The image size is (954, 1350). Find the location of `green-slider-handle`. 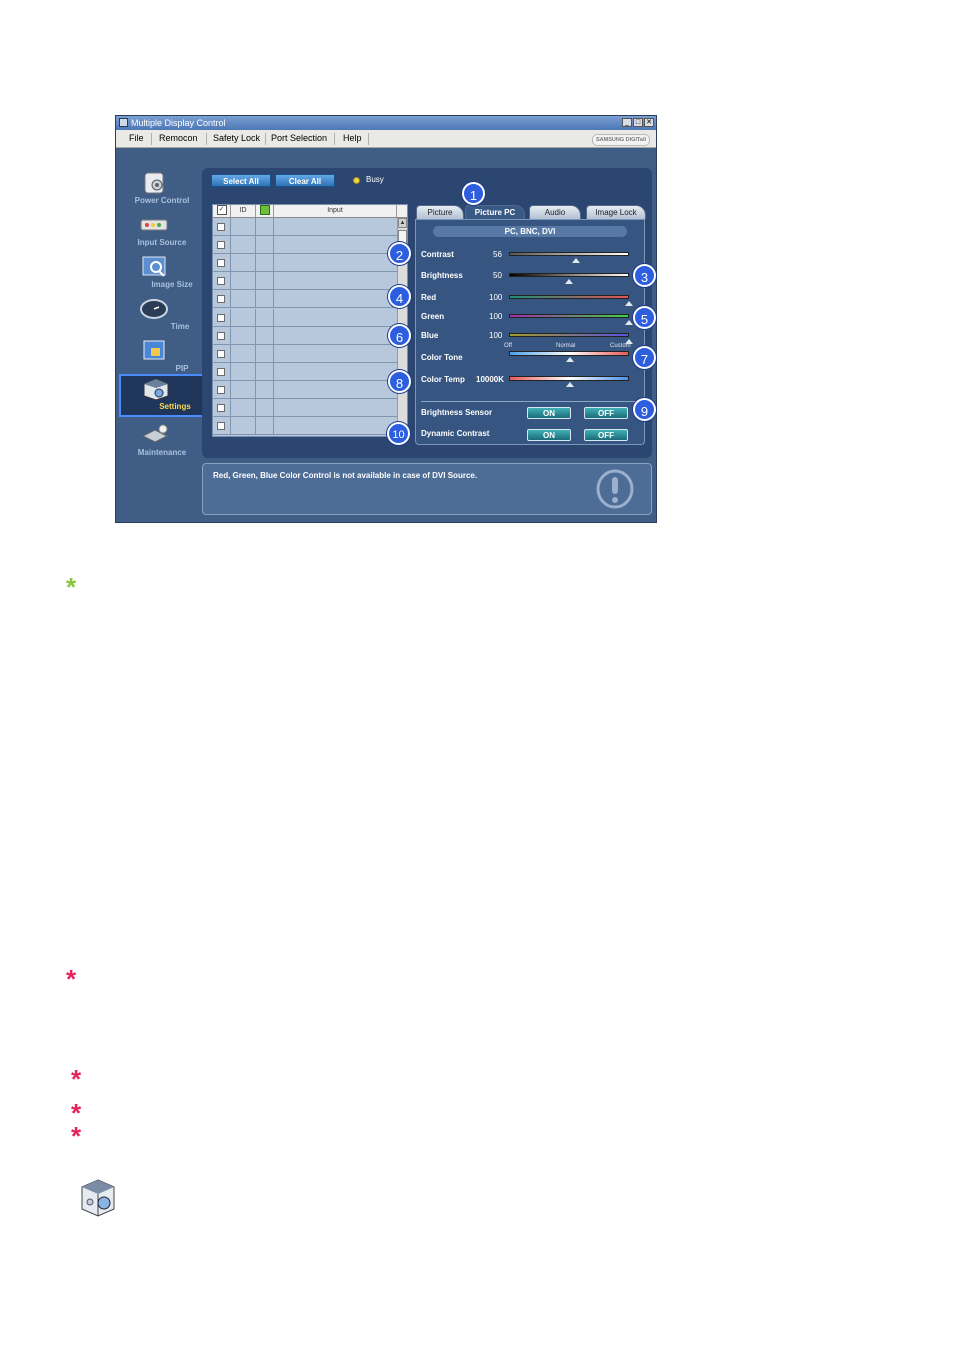

green-slider-handle is located at coordinates (629, 322).